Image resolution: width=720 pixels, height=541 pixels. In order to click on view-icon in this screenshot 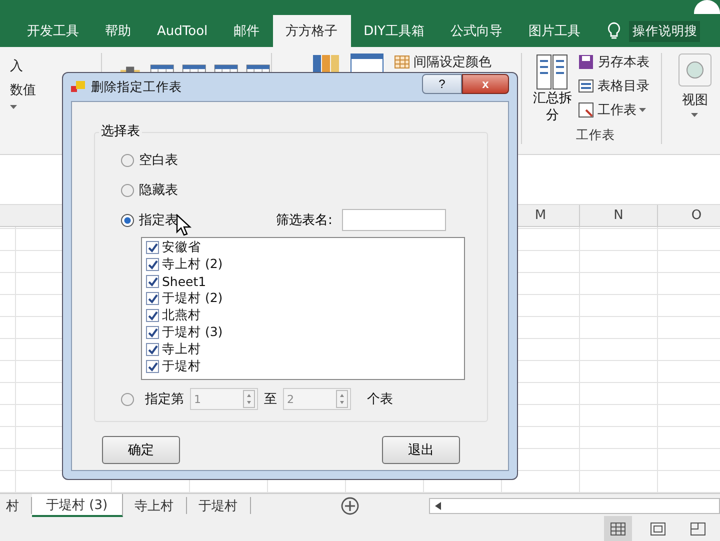, I will do `click(695, 70)`.